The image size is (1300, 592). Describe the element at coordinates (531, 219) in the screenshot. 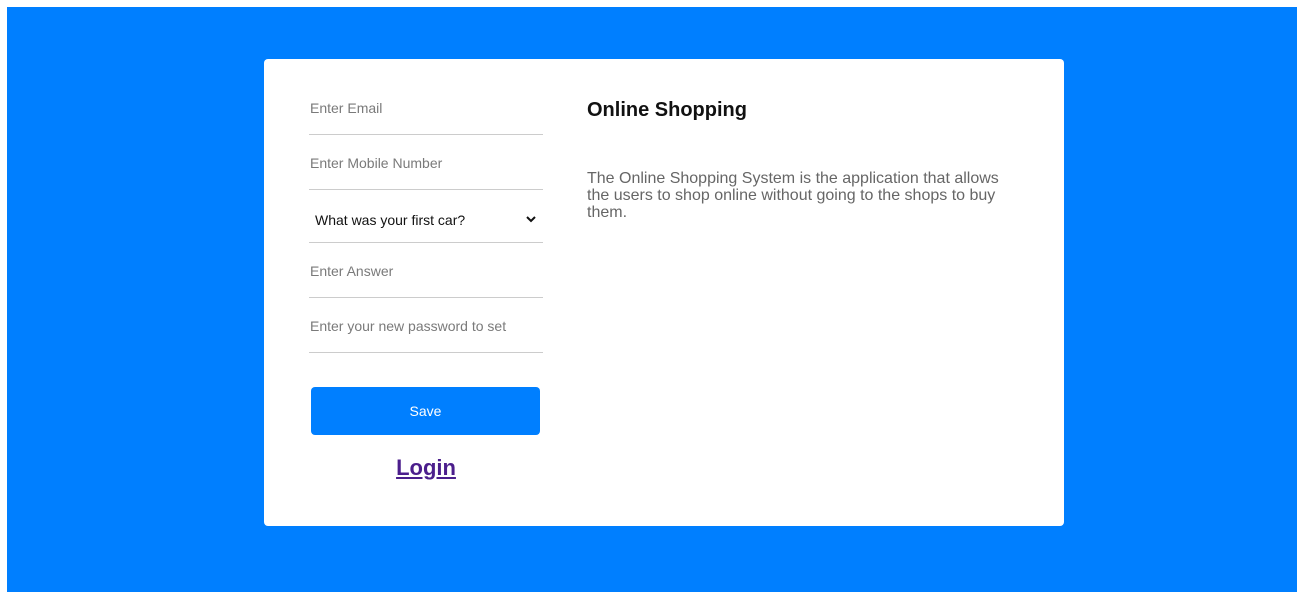

I see `chevron-down-icon` at that location.